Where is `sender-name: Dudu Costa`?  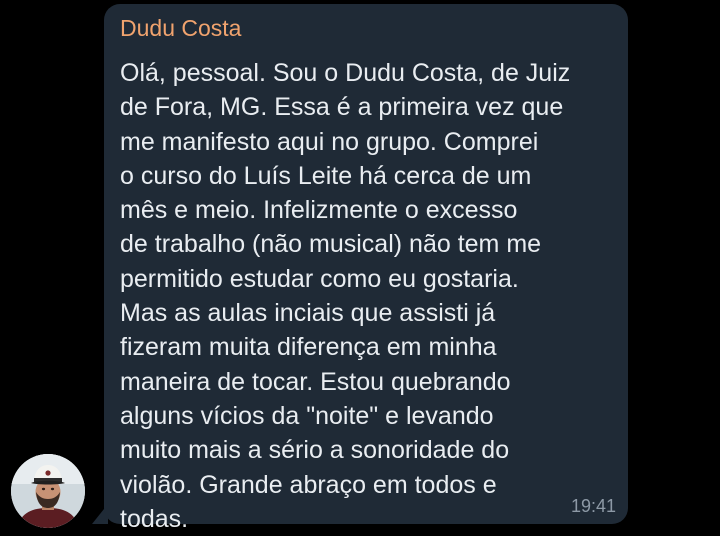 sender-name: Dudu Costa is located at coordinates (180, 28).